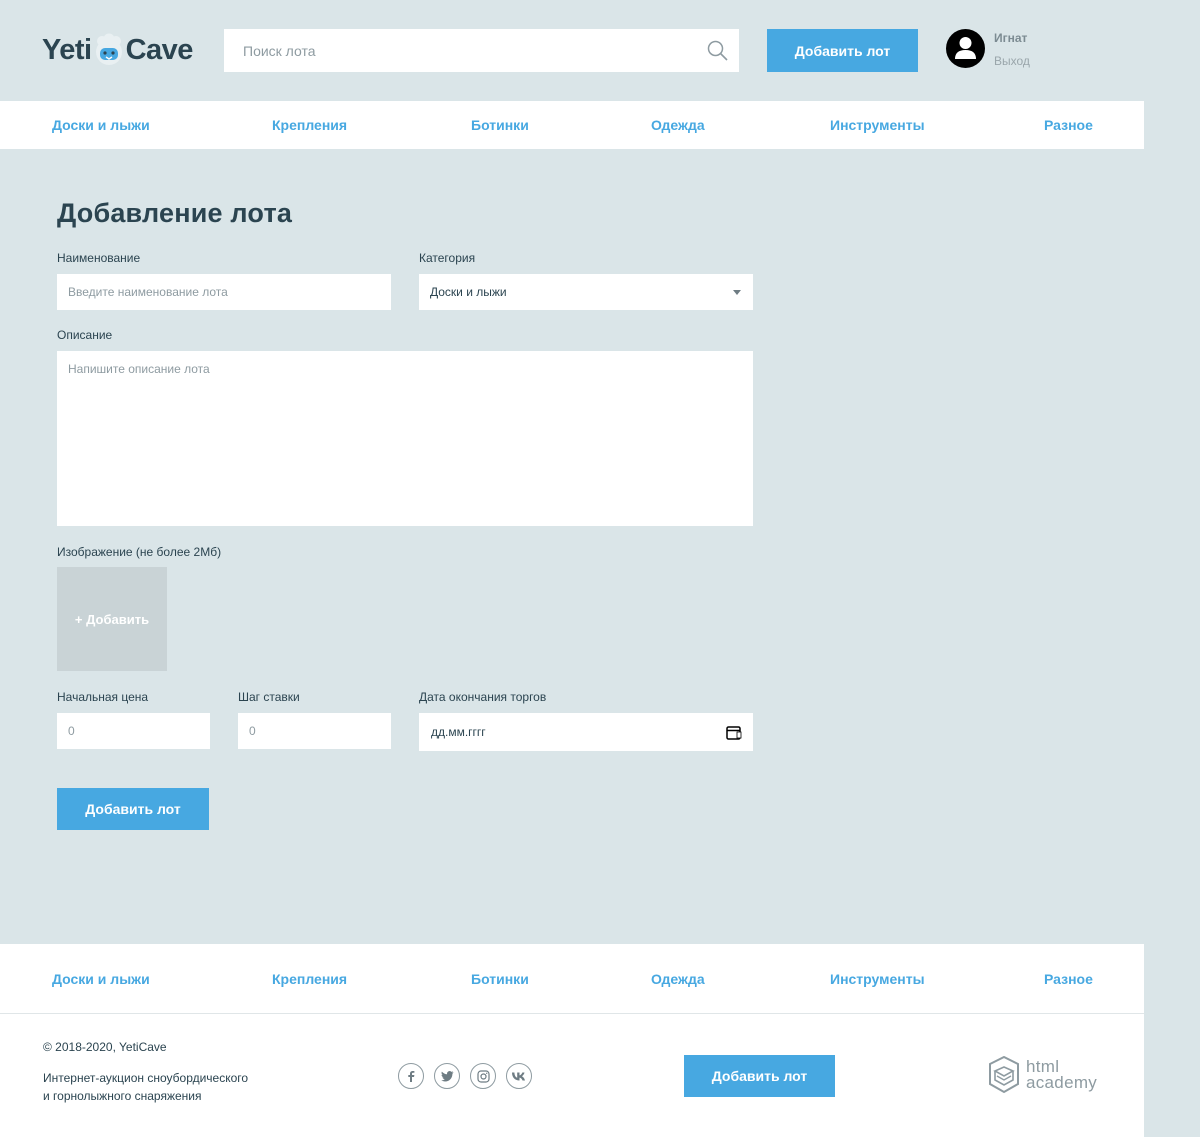 This screenshot has width=1200, height=1137. What do you see at coordinates (454, 50) in the screenshot?
I see `search-input` at bounding box center [454, 50].